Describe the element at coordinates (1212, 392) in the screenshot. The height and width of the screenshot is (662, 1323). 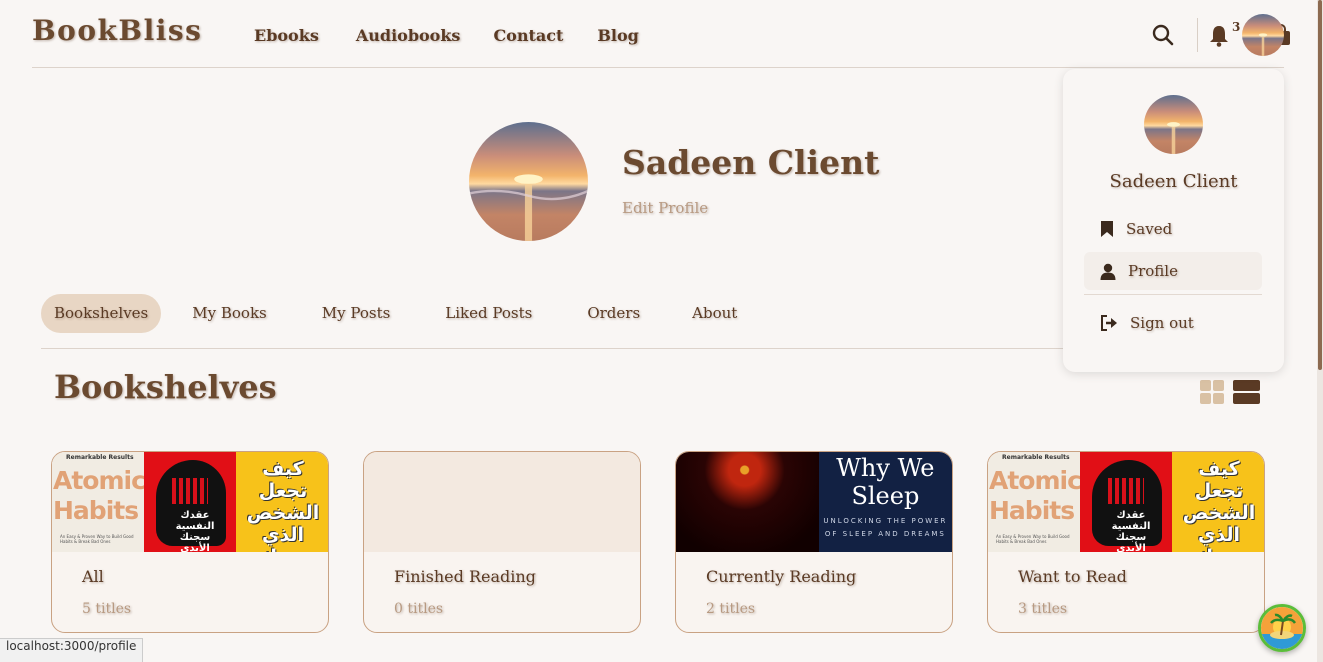
I see `grid-view-icon` at that location.